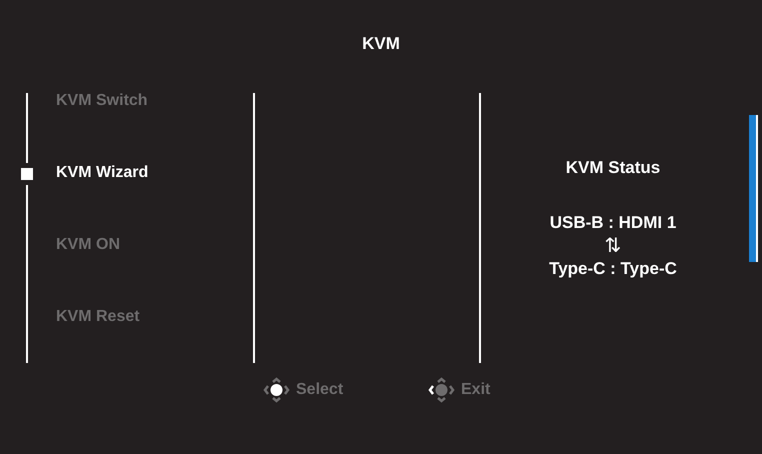 This screenshot has height=454, width=762. I want to click on swap-arrows: ⇅, so click(613, 246).